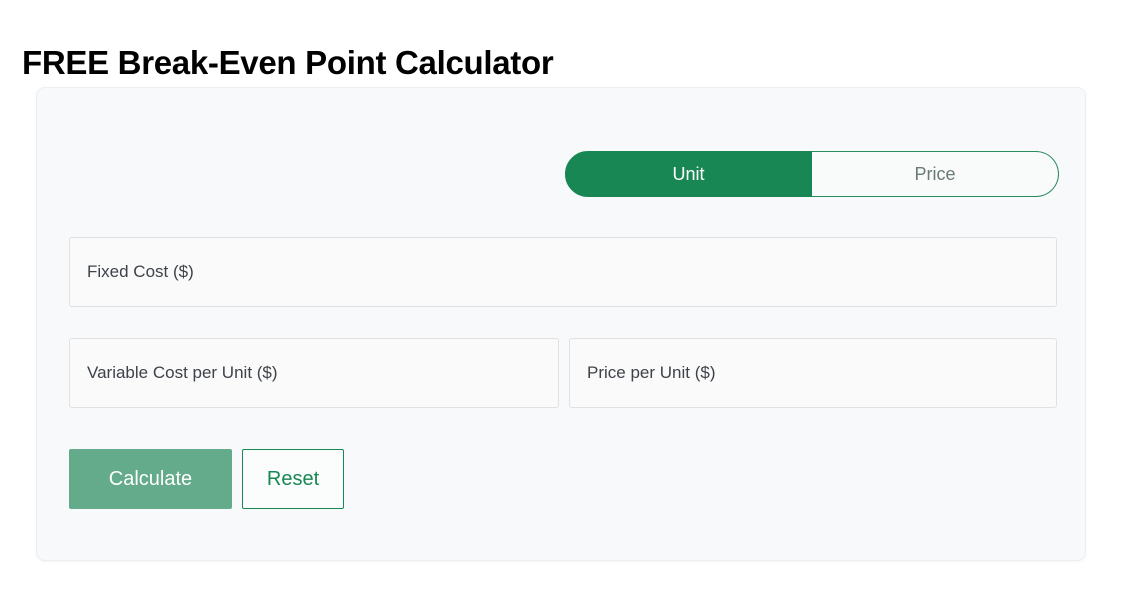  What do you see at coordinates (563, 272) in the screenshot?
I see `fixed-cost-input` at bounding box center [563, 272].